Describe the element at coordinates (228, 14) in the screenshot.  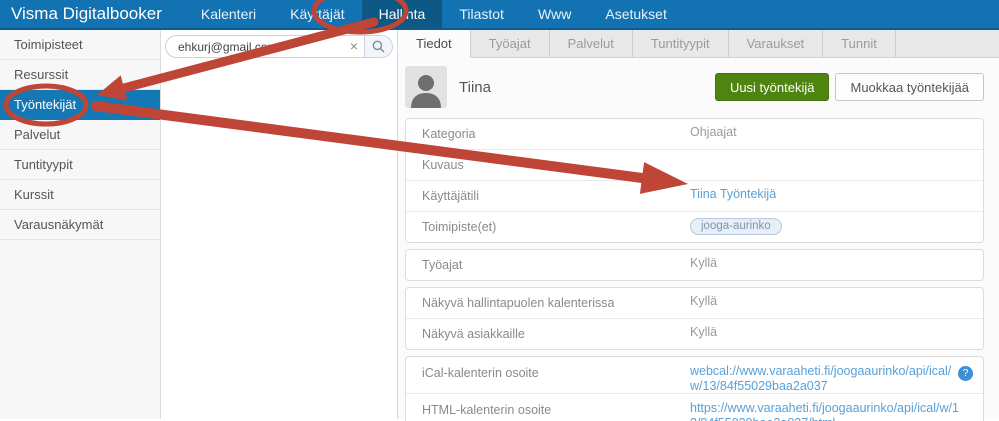
I see `nav-item-kalenteri: Kalenteri` at that location.